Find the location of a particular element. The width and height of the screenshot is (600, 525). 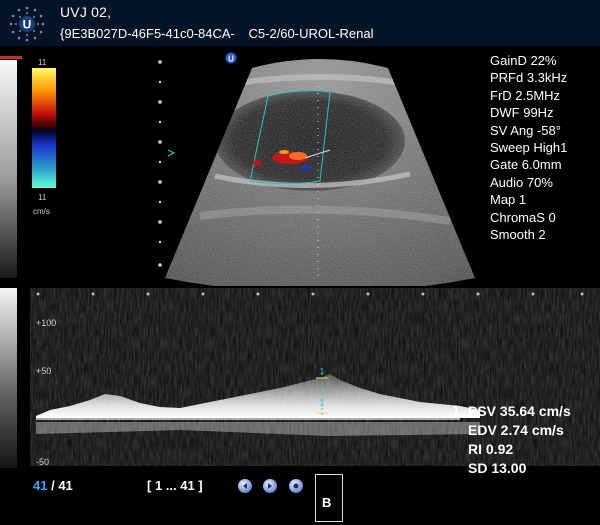

frame-counter: 41 / 41 is located at coordinates (53, 485).